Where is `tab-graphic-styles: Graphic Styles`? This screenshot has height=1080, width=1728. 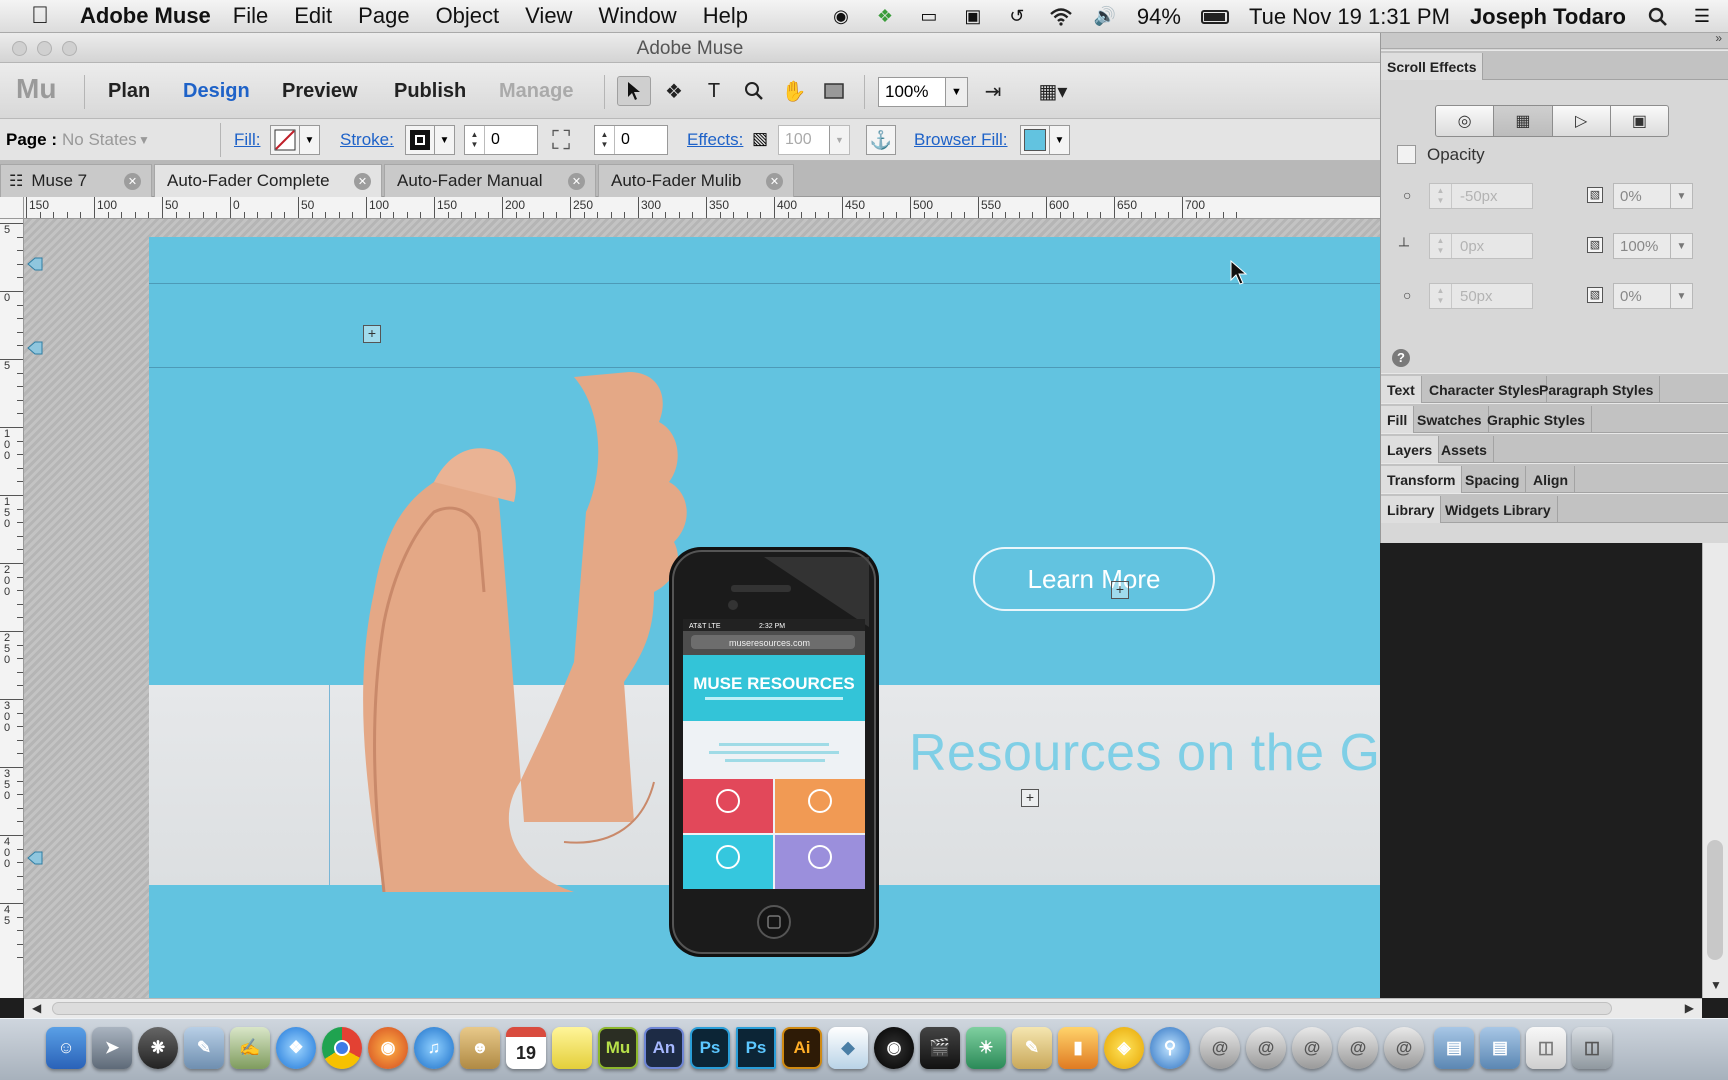
tab-graphic-styles: Graphic Styles is located at coordinates (1537, 419).